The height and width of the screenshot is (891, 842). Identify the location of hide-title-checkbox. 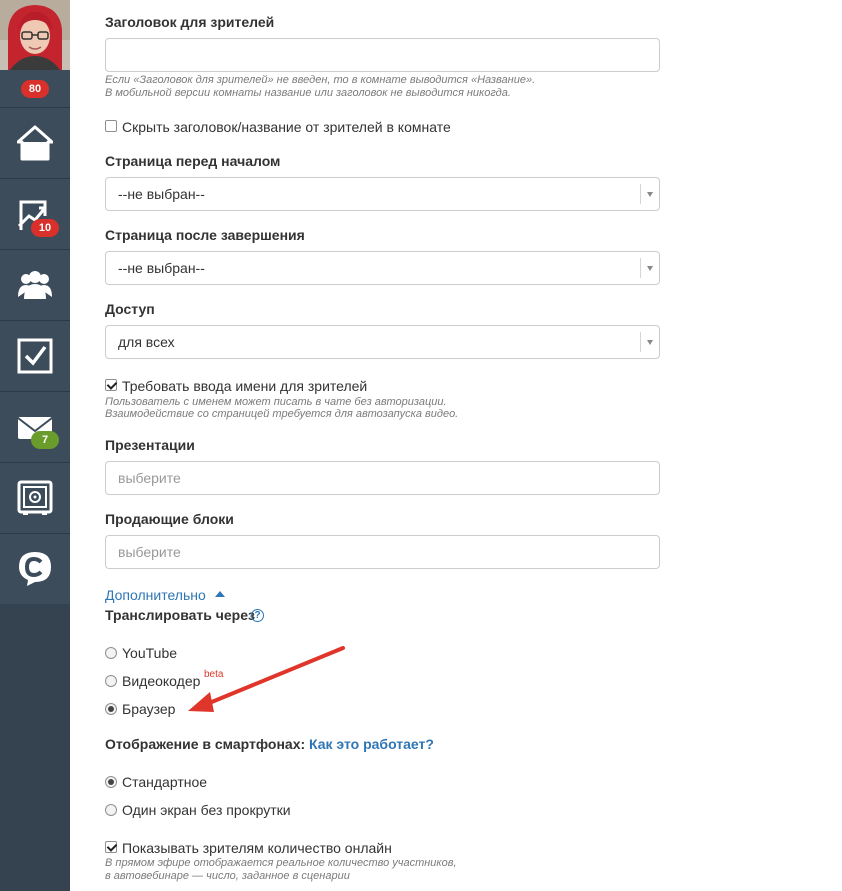
(111, 126).